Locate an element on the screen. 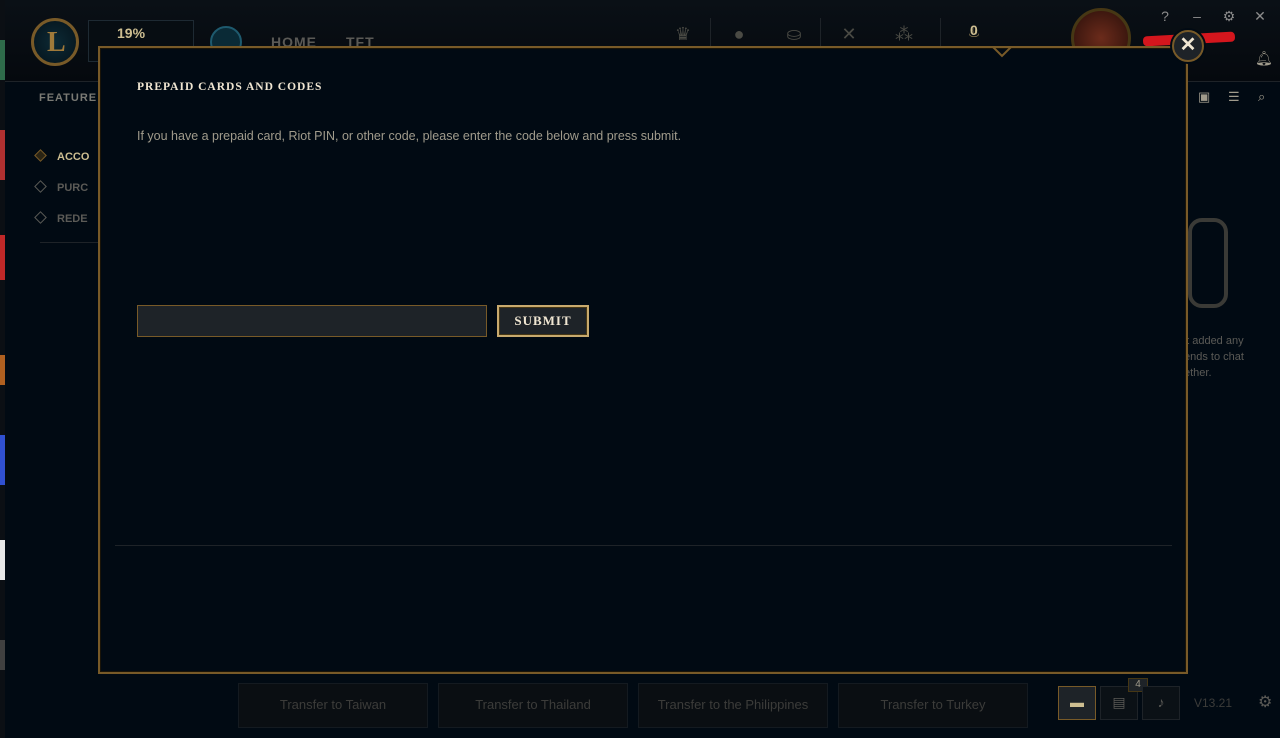 The width and height of the screenshot is (1280, 738). settings-icon: ⚙ is located at coordinates (1229, 16).